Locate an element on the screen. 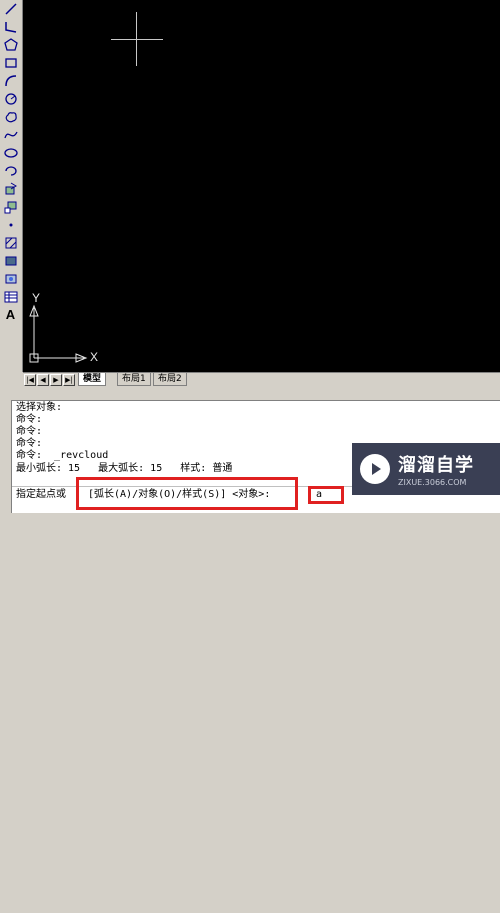  spline-icon is located at coordinates (10, 134).